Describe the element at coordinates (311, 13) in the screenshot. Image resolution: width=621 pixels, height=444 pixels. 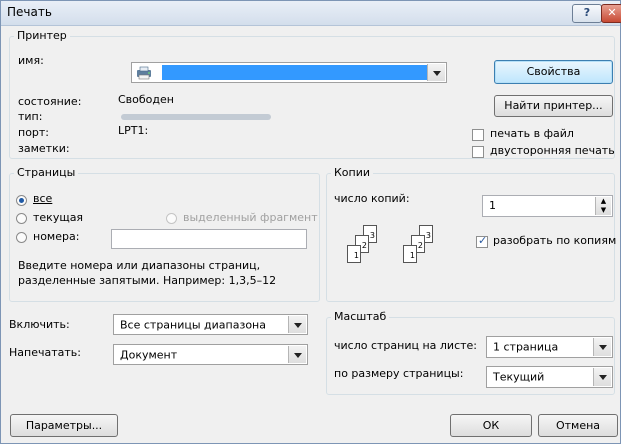
I see `title-bar: Печать ? ✕` at that location.